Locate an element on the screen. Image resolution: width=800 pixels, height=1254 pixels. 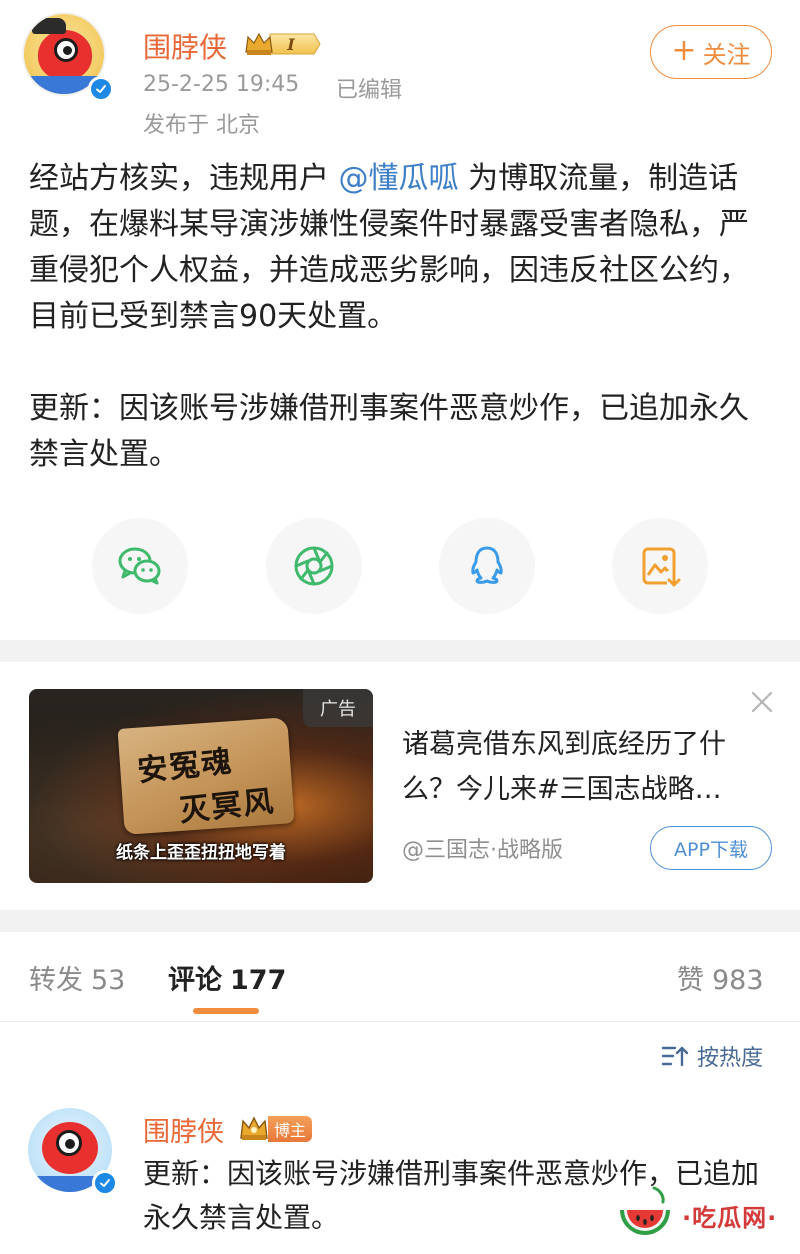
site-watermark: ·吃瓜网· is located at coordinates (706, 1215).